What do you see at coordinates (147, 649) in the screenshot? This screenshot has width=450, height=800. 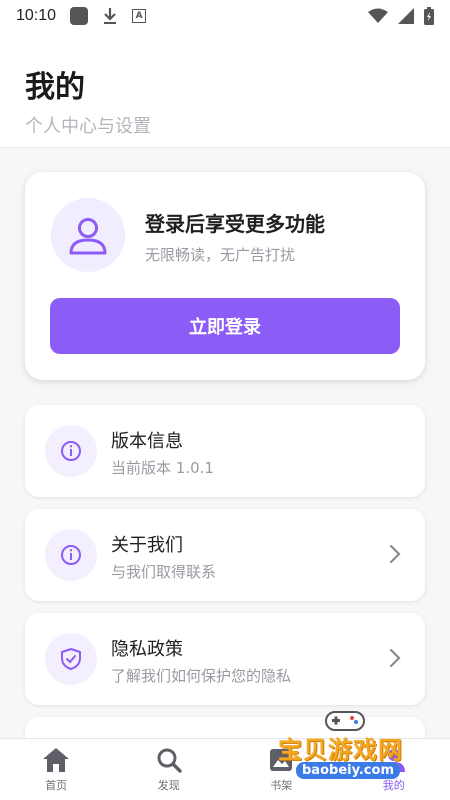 I see `menu-item-title: 隐私政策` at bounding box center [147, 649].